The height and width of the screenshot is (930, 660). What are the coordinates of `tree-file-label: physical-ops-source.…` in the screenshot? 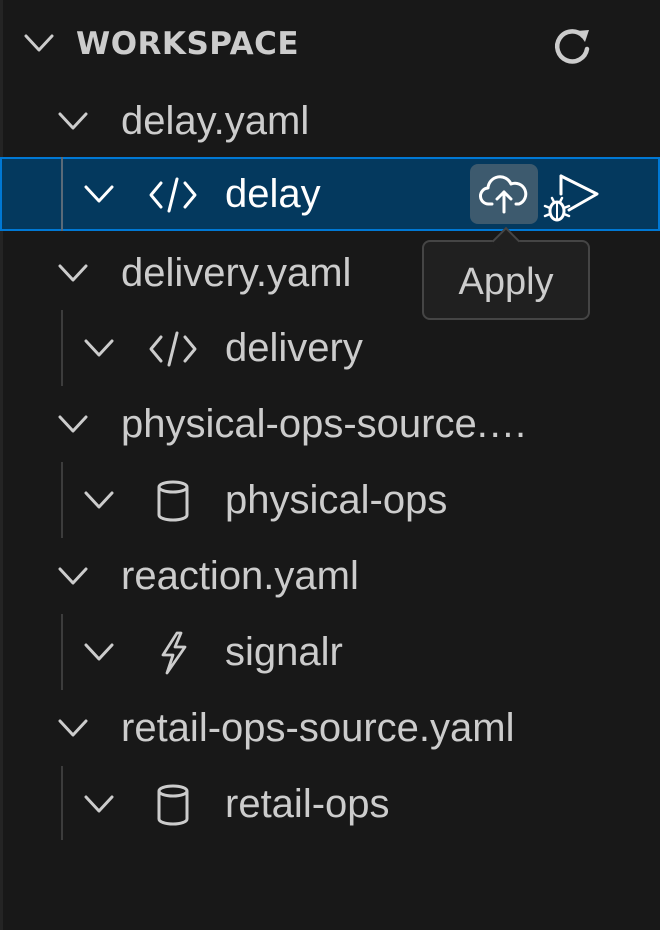 It's located at (324, 424).